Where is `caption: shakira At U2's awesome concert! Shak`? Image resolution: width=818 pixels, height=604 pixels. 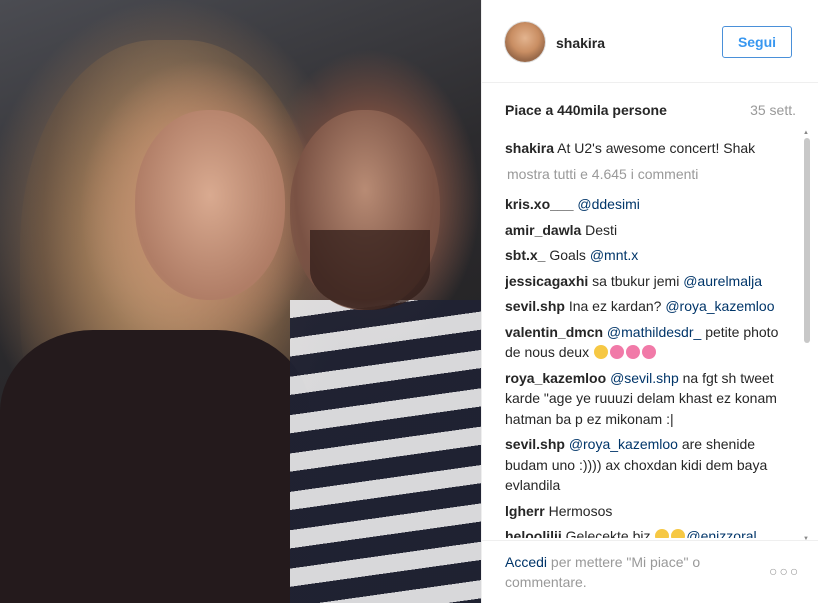
caption: shakira At U2's awesome concert! Shak is located at coordinates (650, 148).